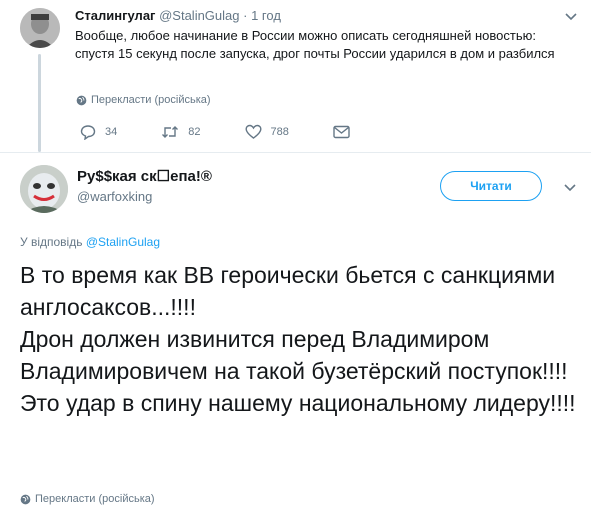 This screenshot has width=591, height=515. I want to click on like-button: 788, so click(266, 132).